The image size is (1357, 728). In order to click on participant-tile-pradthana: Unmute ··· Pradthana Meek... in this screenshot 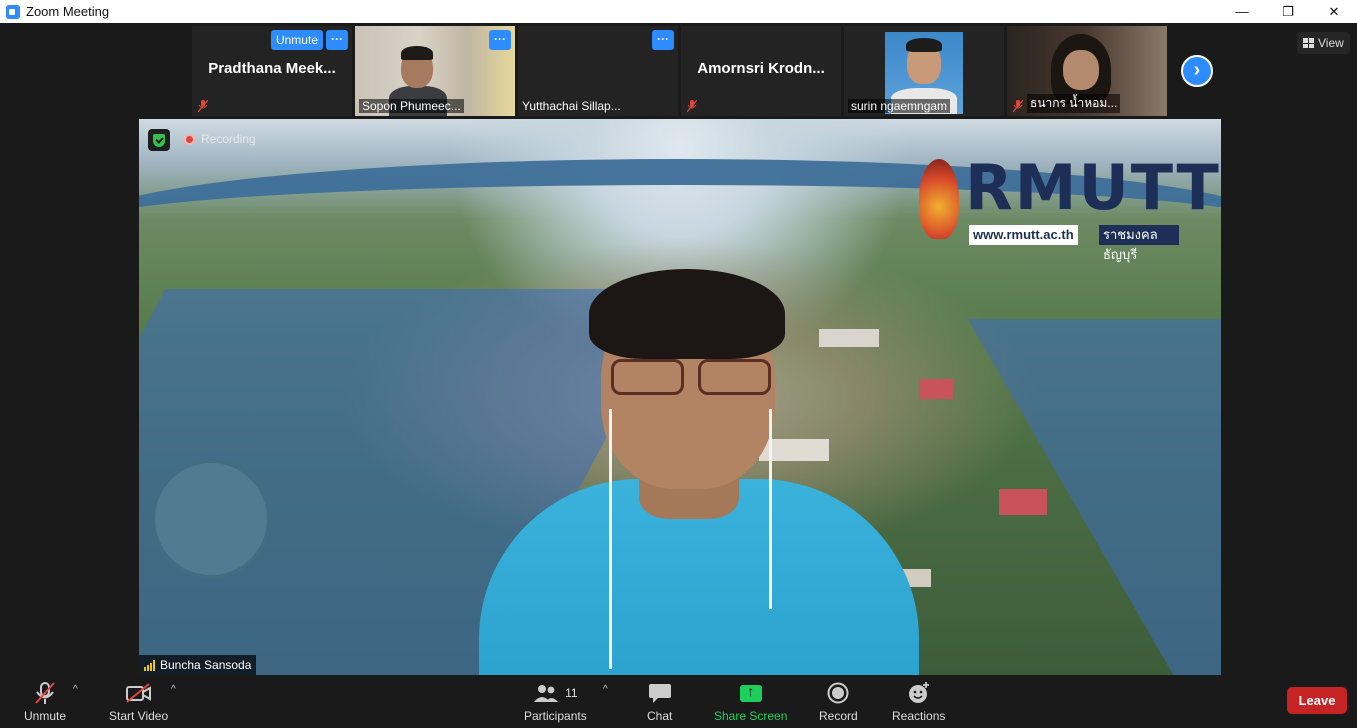, I will do `click(272, 71)`.